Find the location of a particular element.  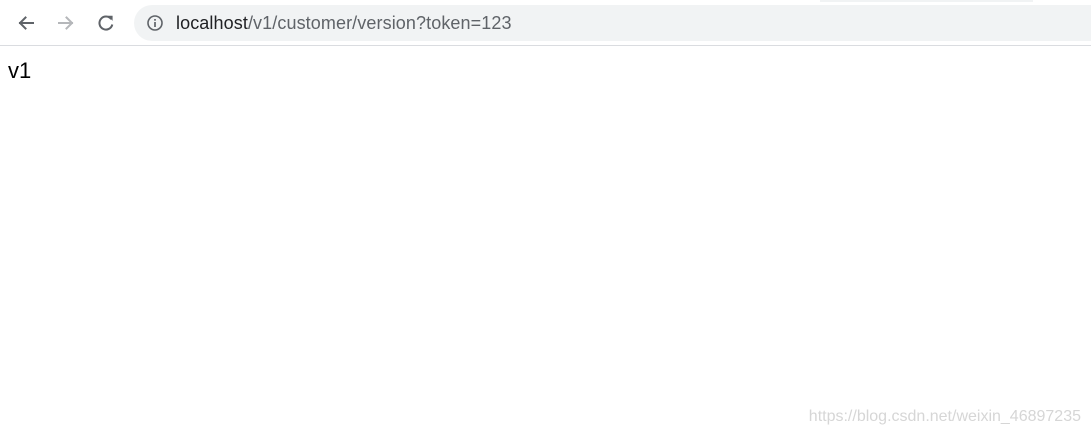

reload-button is located at coordinates (106, 23).